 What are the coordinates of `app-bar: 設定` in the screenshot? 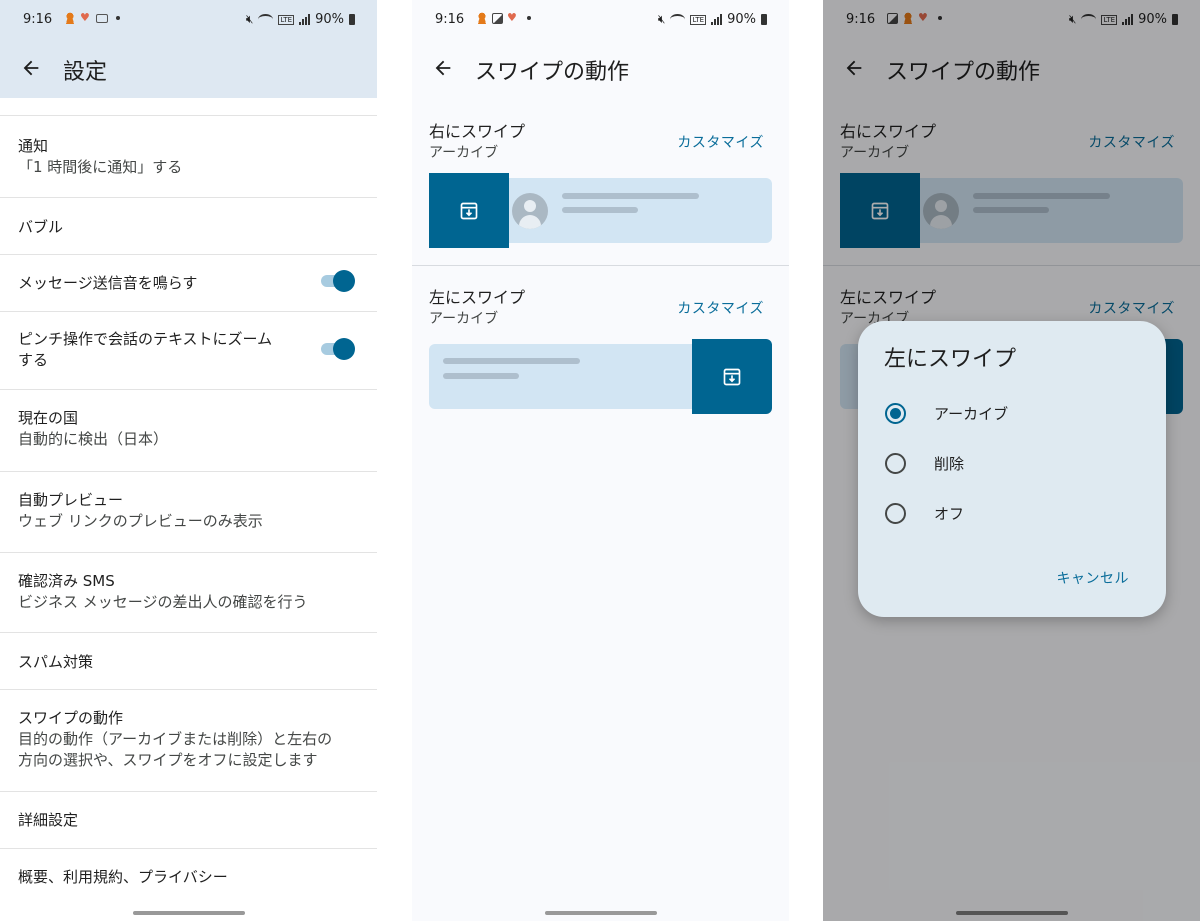 It's located at (188, 69).